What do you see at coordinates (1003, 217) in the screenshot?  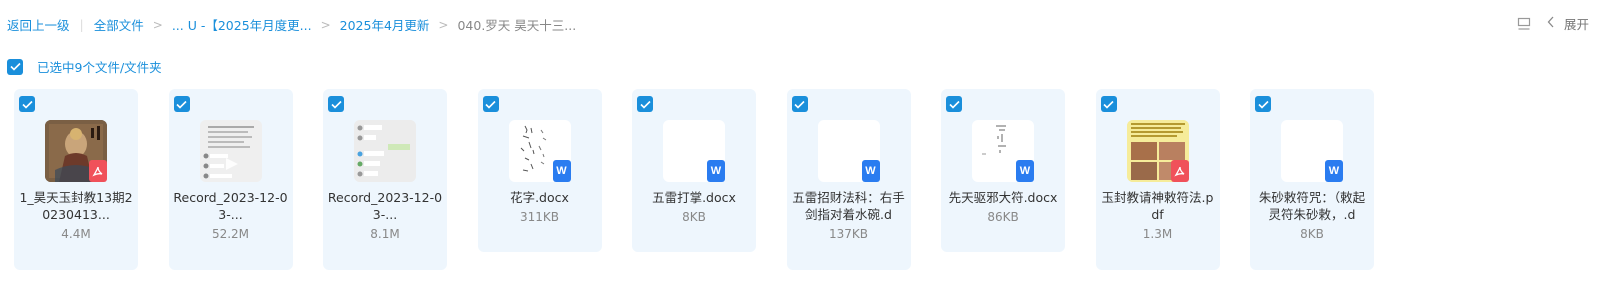 I see `file-size: 86KB` at bounding box center [1003, 217].